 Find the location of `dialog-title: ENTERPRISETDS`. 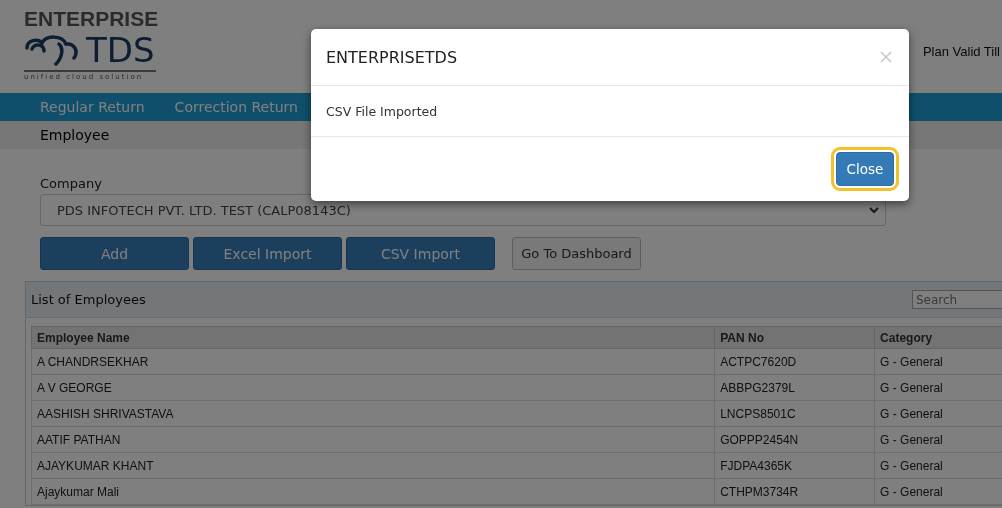

dialog-title: ENTERPRISETDS is located at coordinates (392, 57).